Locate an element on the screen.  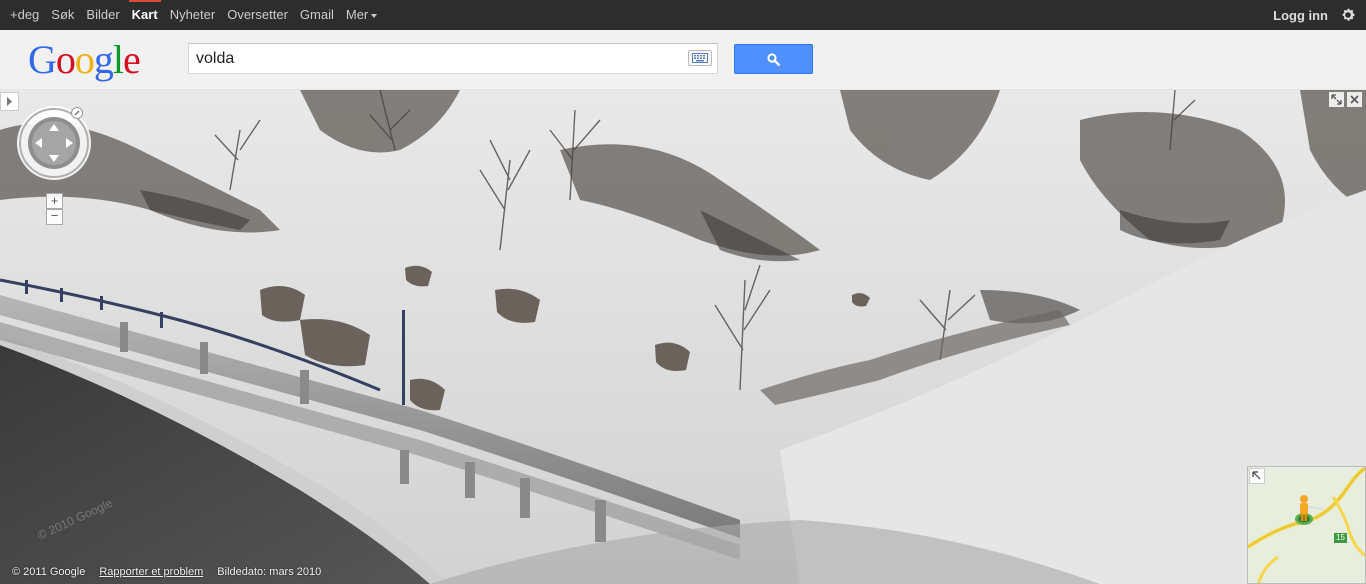
image-date-text: Bildedato: mars 2010 is located at coordinates (269, 572).